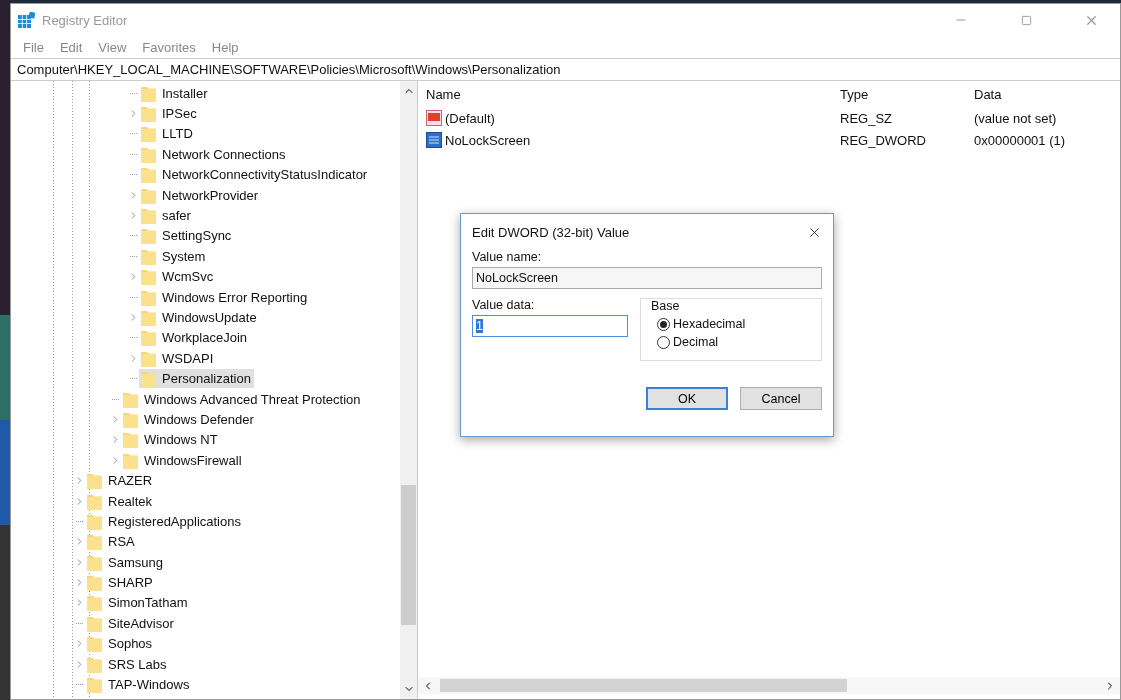 This screenshot has width=1121, height=700. Describe the element at coordinates (169, 114) in the screenshot. I see `tree-item: IPSec` at that location.